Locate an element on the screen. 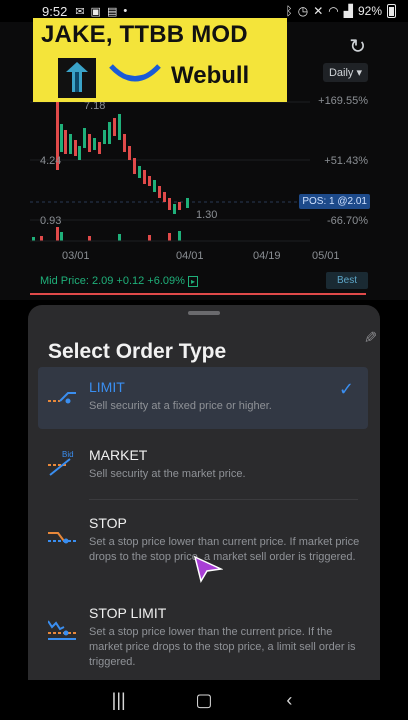 This screenshot has height=720, width=408. svg-text: Bid is located at coordinates (68, 454).